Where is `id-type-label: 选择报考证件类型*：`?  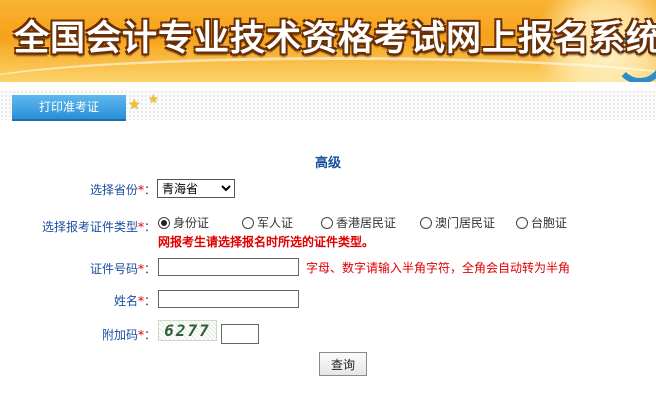
id-type-label: 选择报考证件类型*： is located at coordinates (98, 227).